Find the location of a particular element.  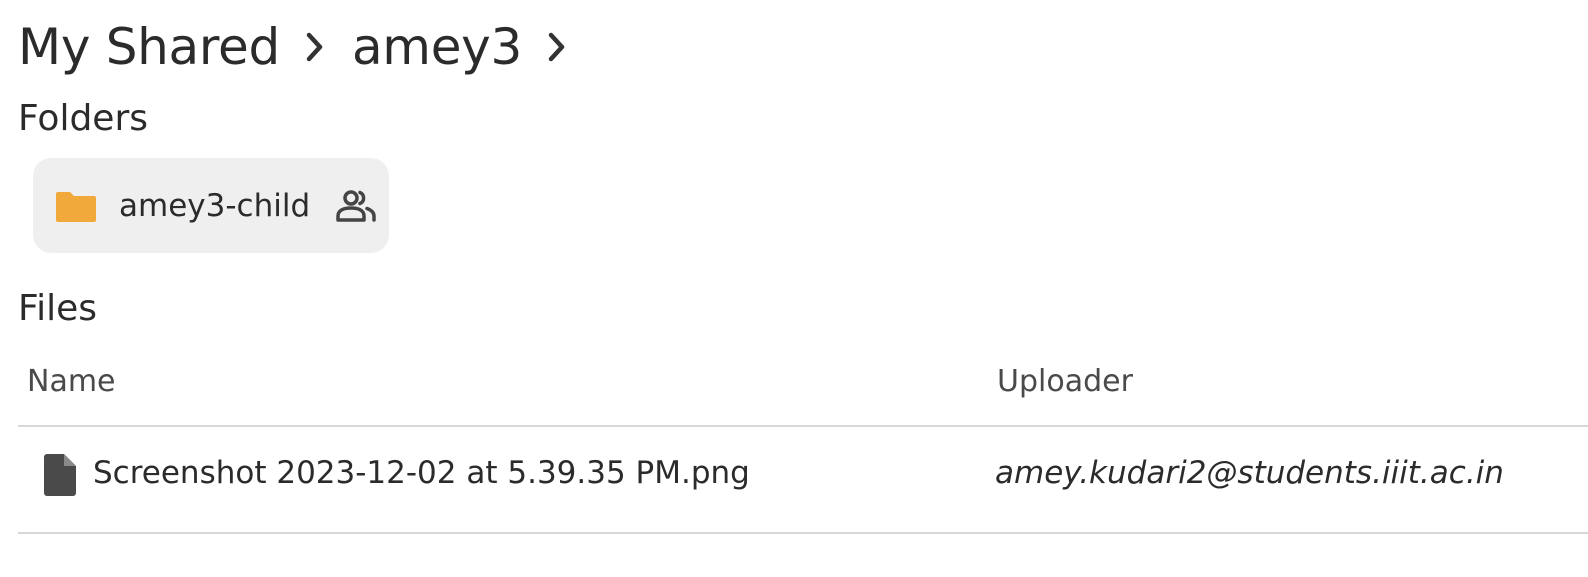

breadcrumb-item-my-shared: My Shared is located at coordinates (149, 47).